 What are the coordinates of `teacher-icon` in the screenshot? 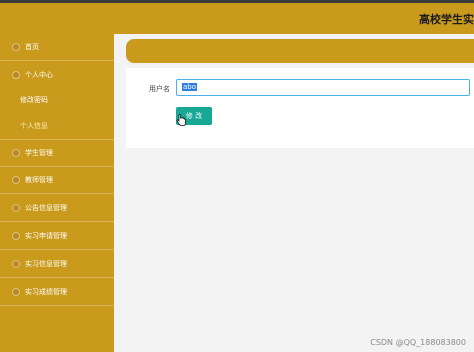 It's located at (16, 180).